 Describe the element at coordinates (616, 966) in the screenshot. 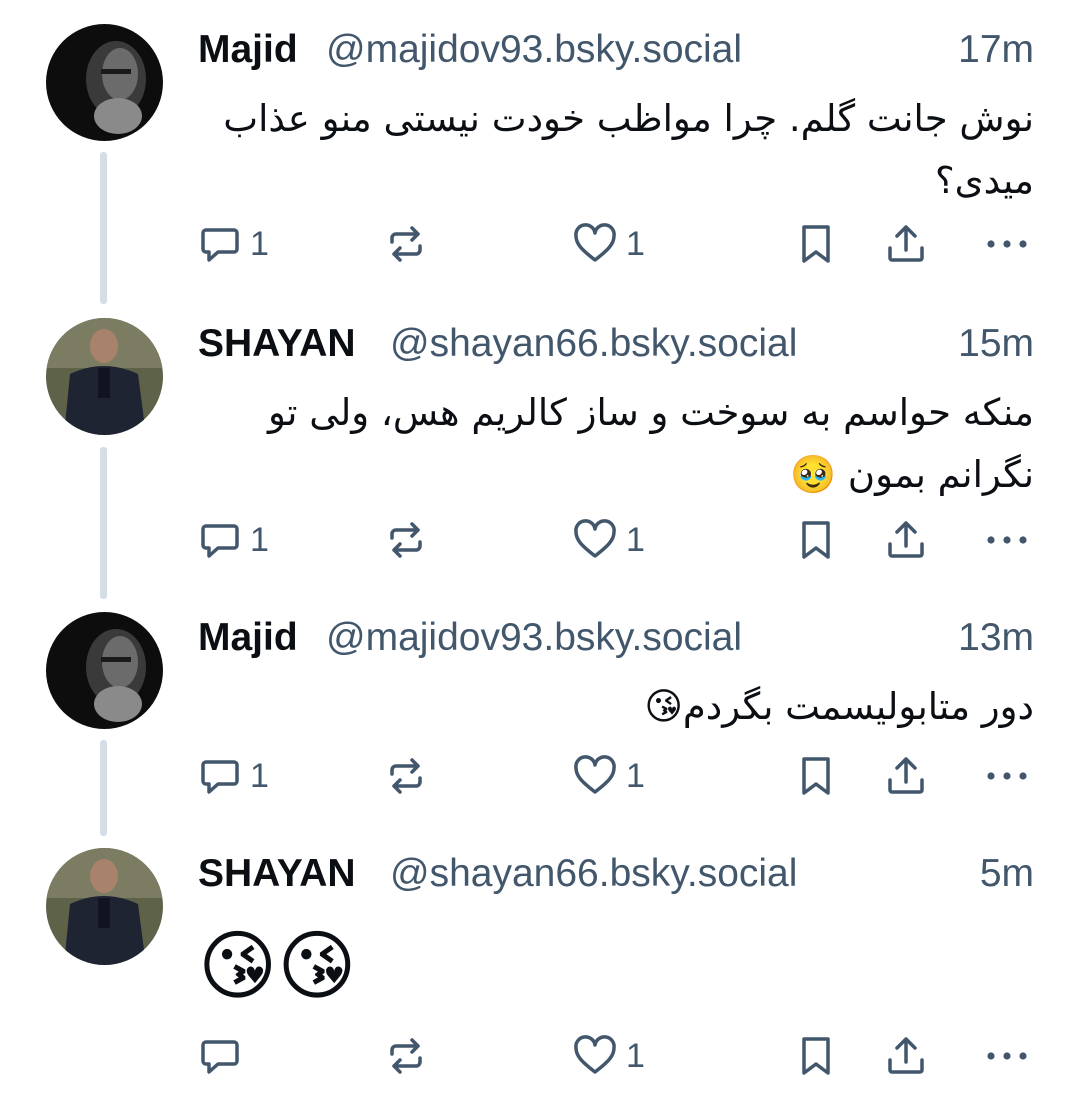

I see `post-text: 😘😘` at that location.